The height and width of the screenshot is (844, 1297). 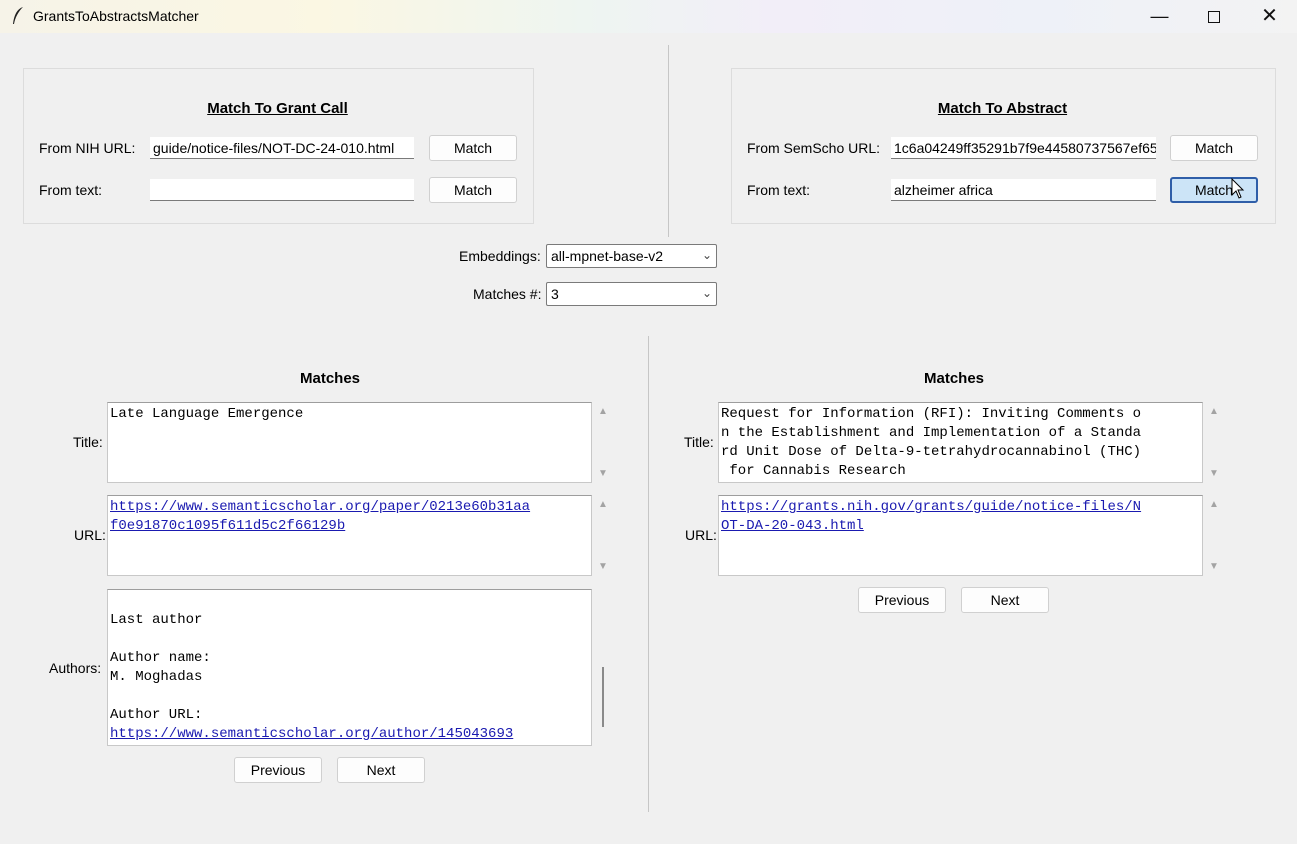 I want to click on right-matches-heading: Matches, so click(x=954, y=378).